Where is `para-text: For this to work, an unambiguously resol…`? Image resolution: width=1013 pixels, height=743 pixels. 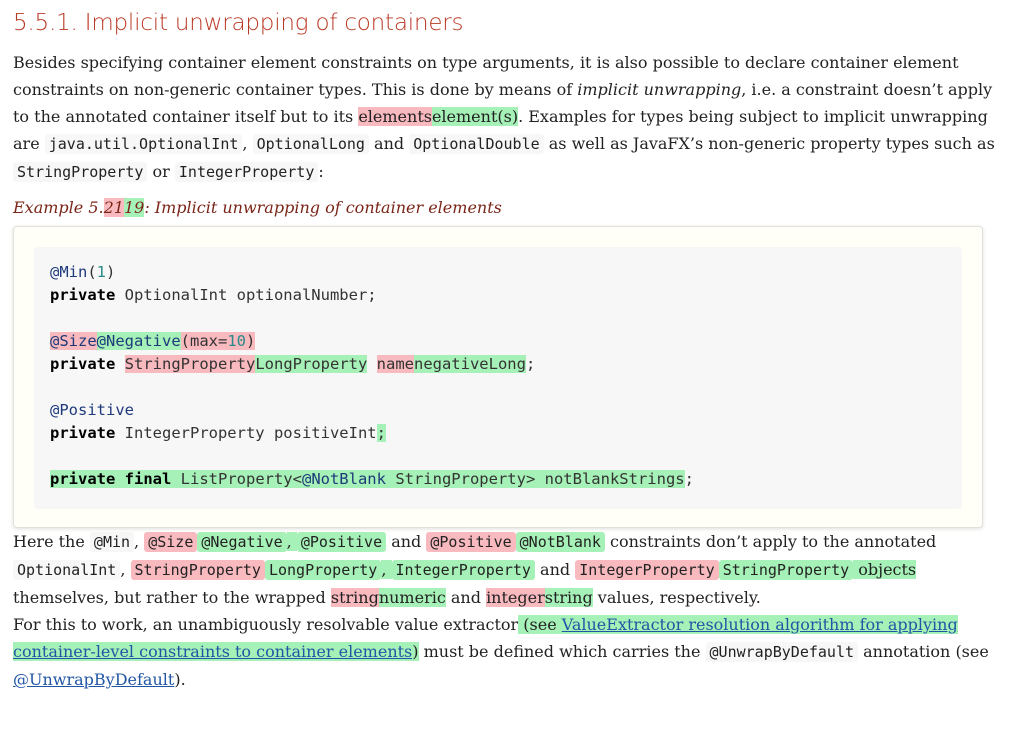 para-text: For this to work, an unambiguously resol… is located at coordinates (266, 624).